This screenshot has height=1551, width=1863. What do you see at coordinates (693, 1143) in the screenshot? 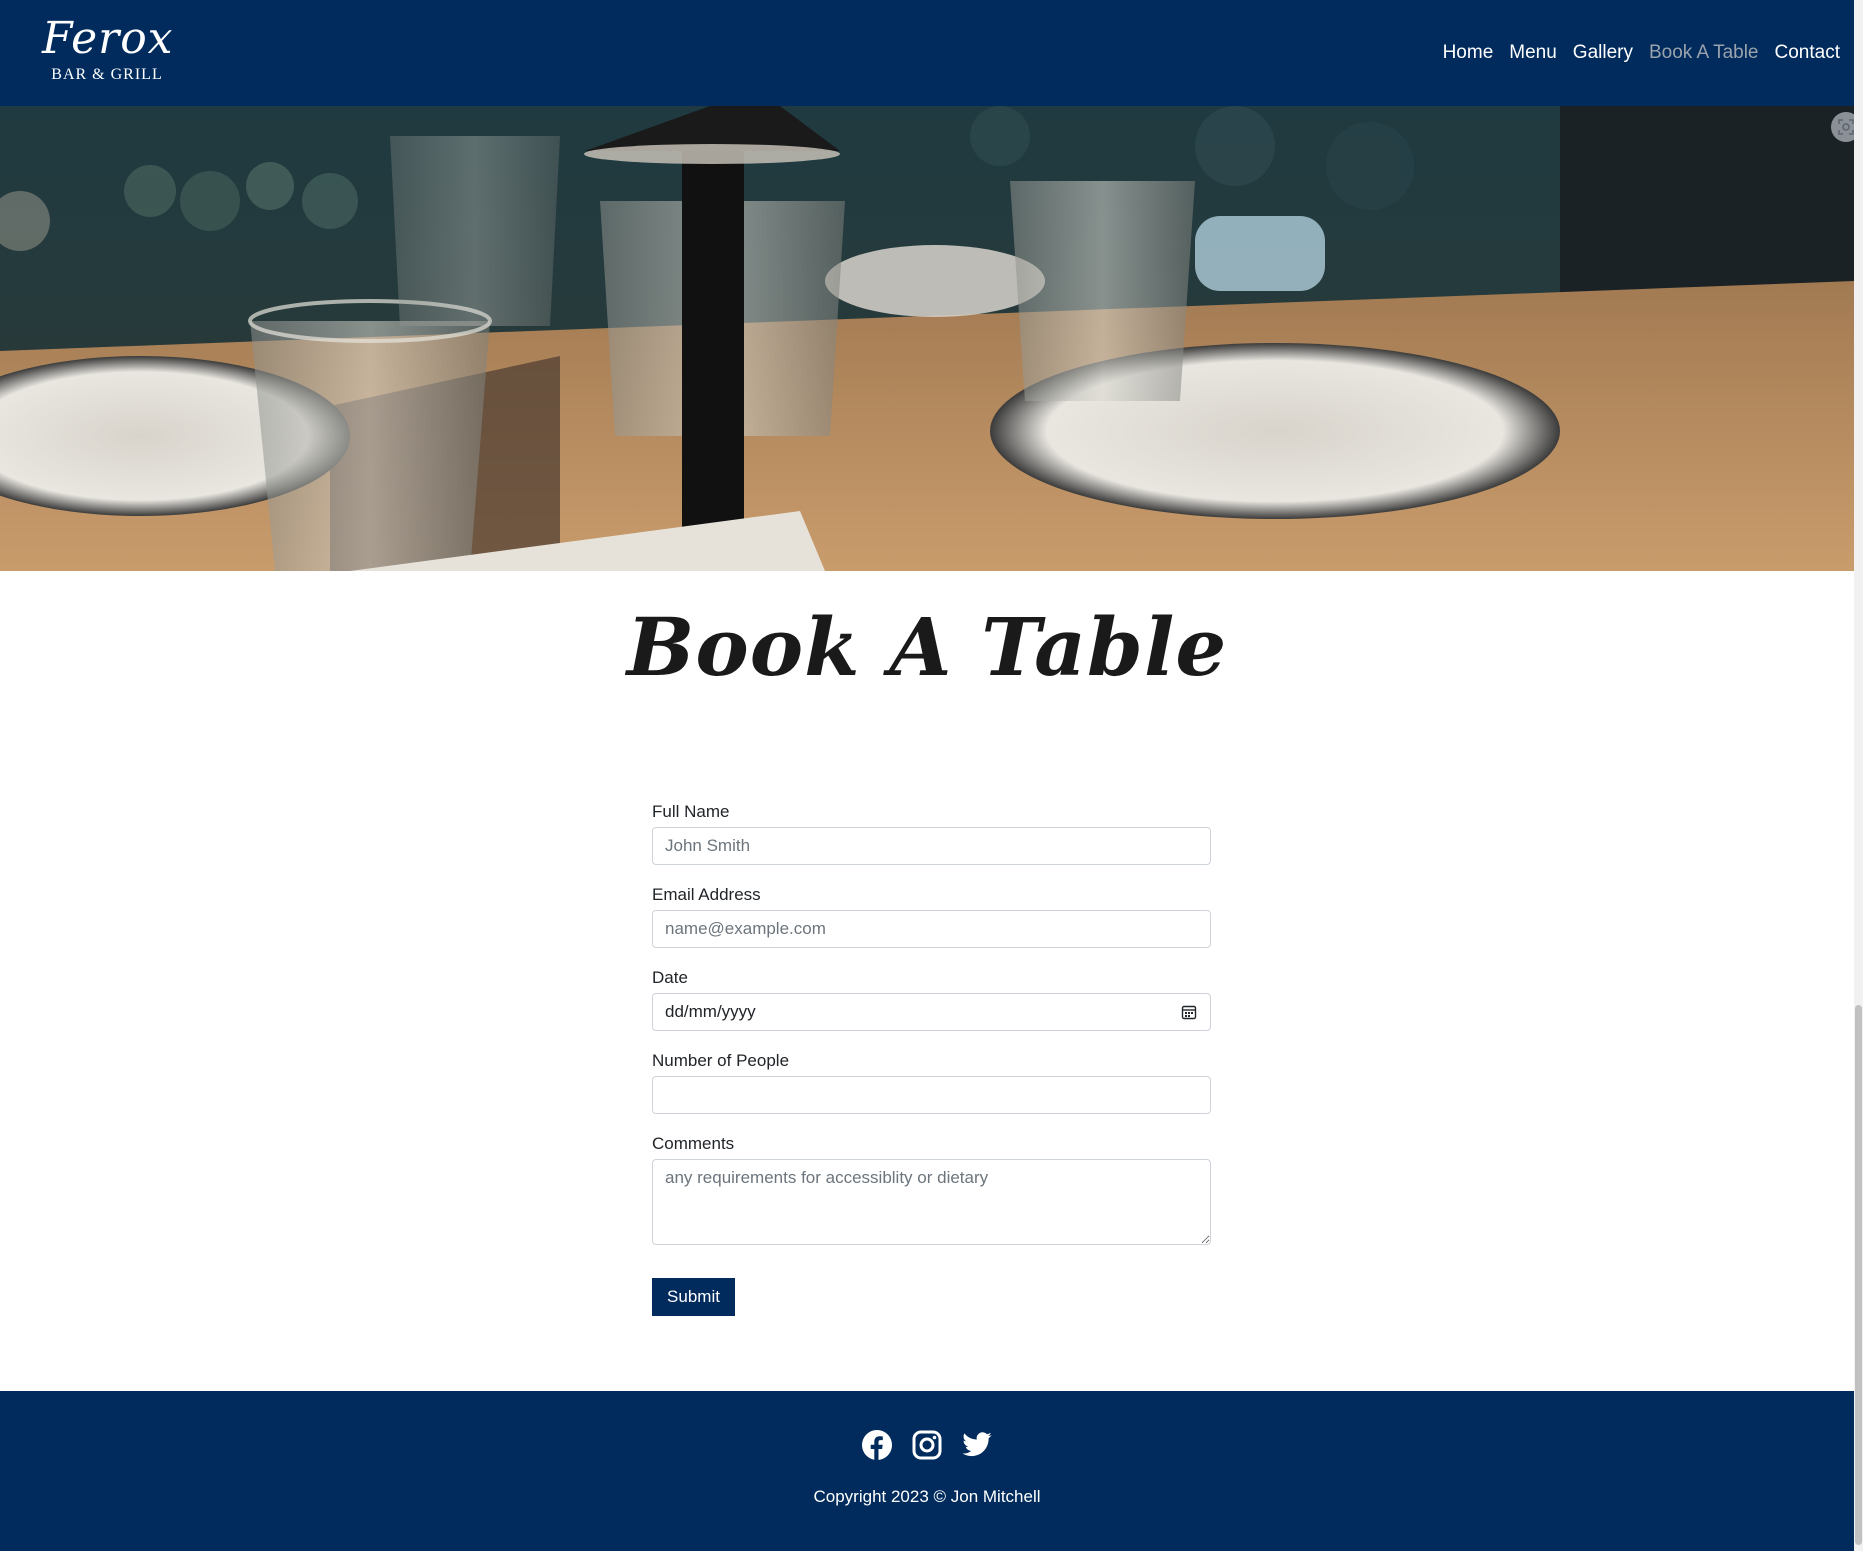
I see `comments-label: Comments` at bounding box center [693, 1143].